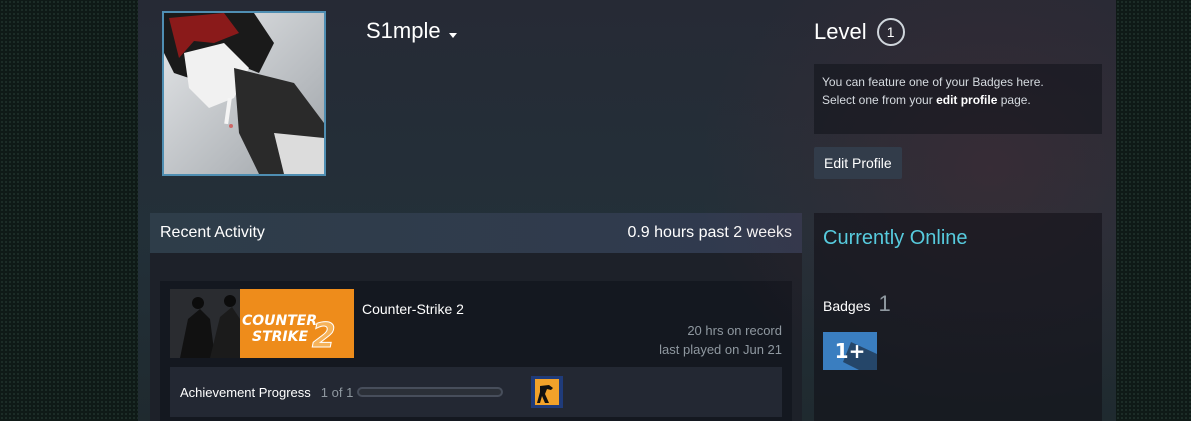  What do you see at coordinates (958, 317) in the screenshot?
I see `profile-sidebar: Currently Online Badges 1 1+` at bounding box center [958, 317].